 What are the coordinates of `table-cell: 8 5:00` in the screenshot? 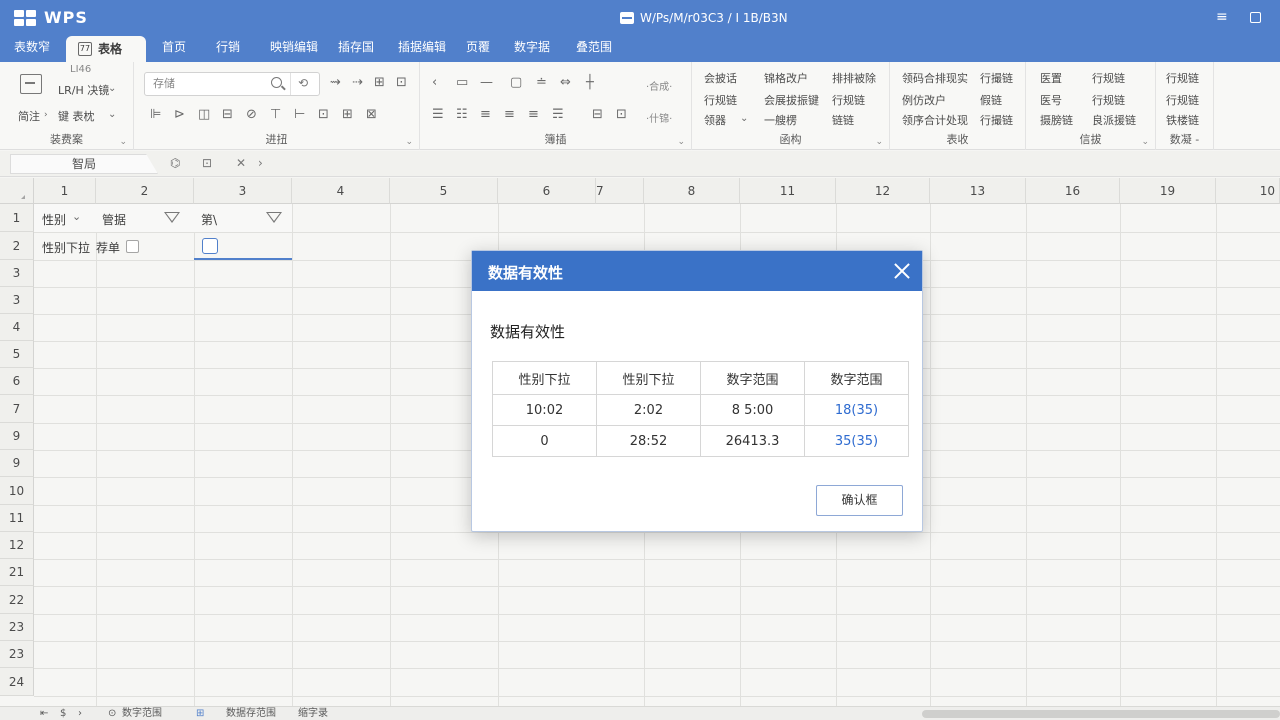 It's located at (752, 410).